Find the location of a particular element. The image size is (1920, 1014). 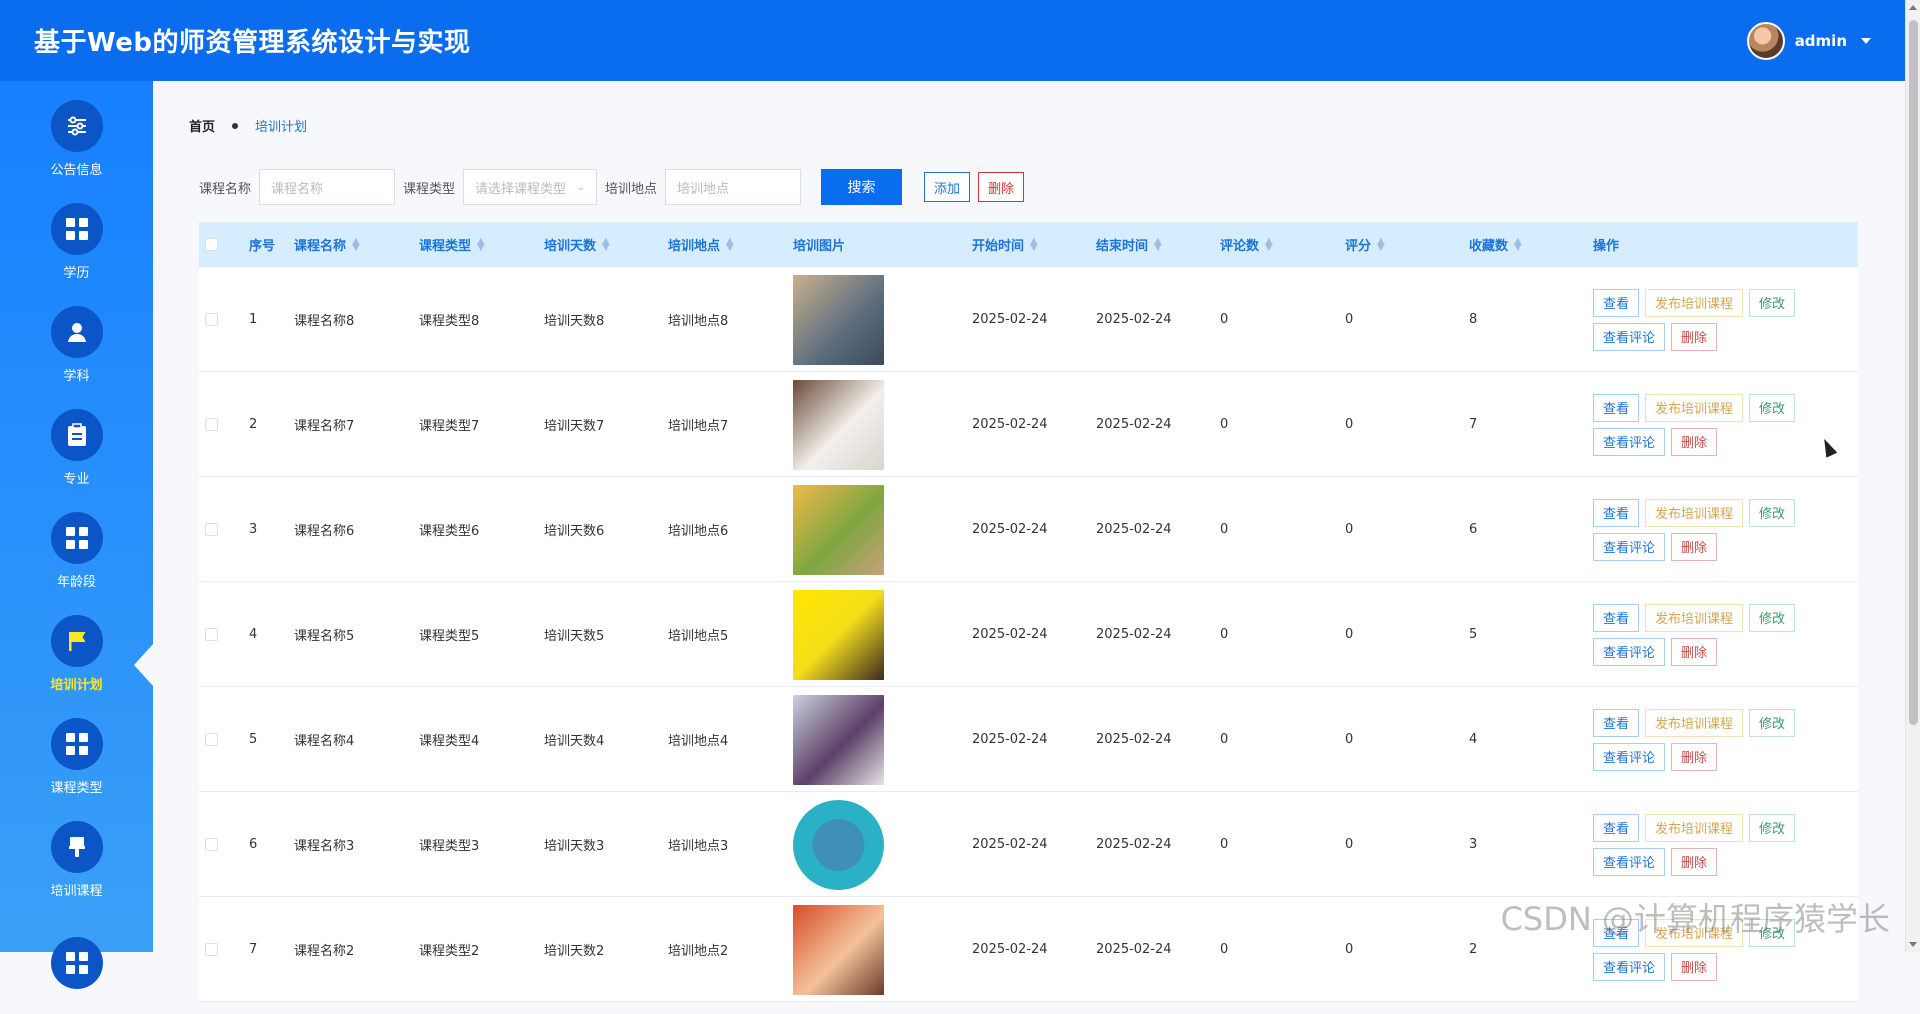

sidebar-item-course-type: 课程类型 is located at coordinates (76, 756).